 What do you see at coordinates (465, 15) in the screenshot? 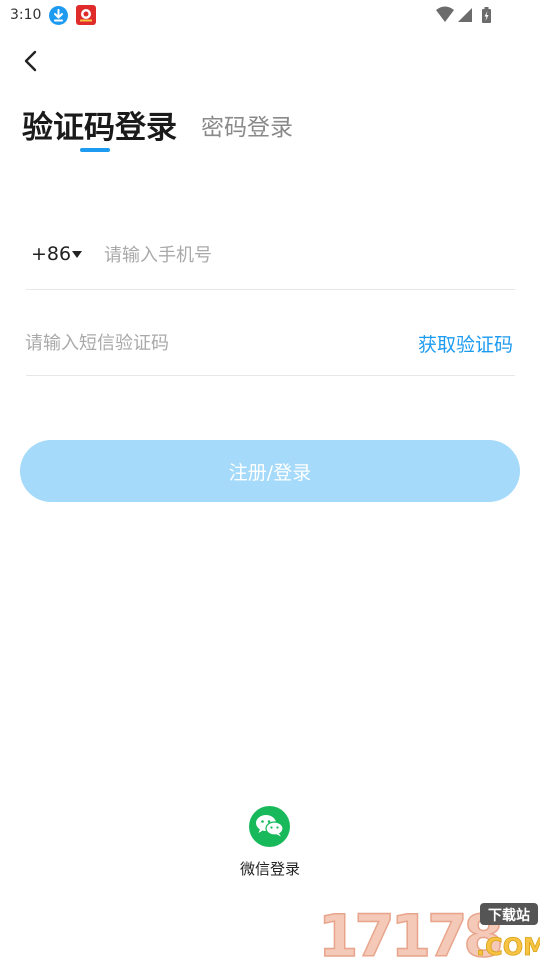
I see `signal-icon` at bounding box center [465, 15].